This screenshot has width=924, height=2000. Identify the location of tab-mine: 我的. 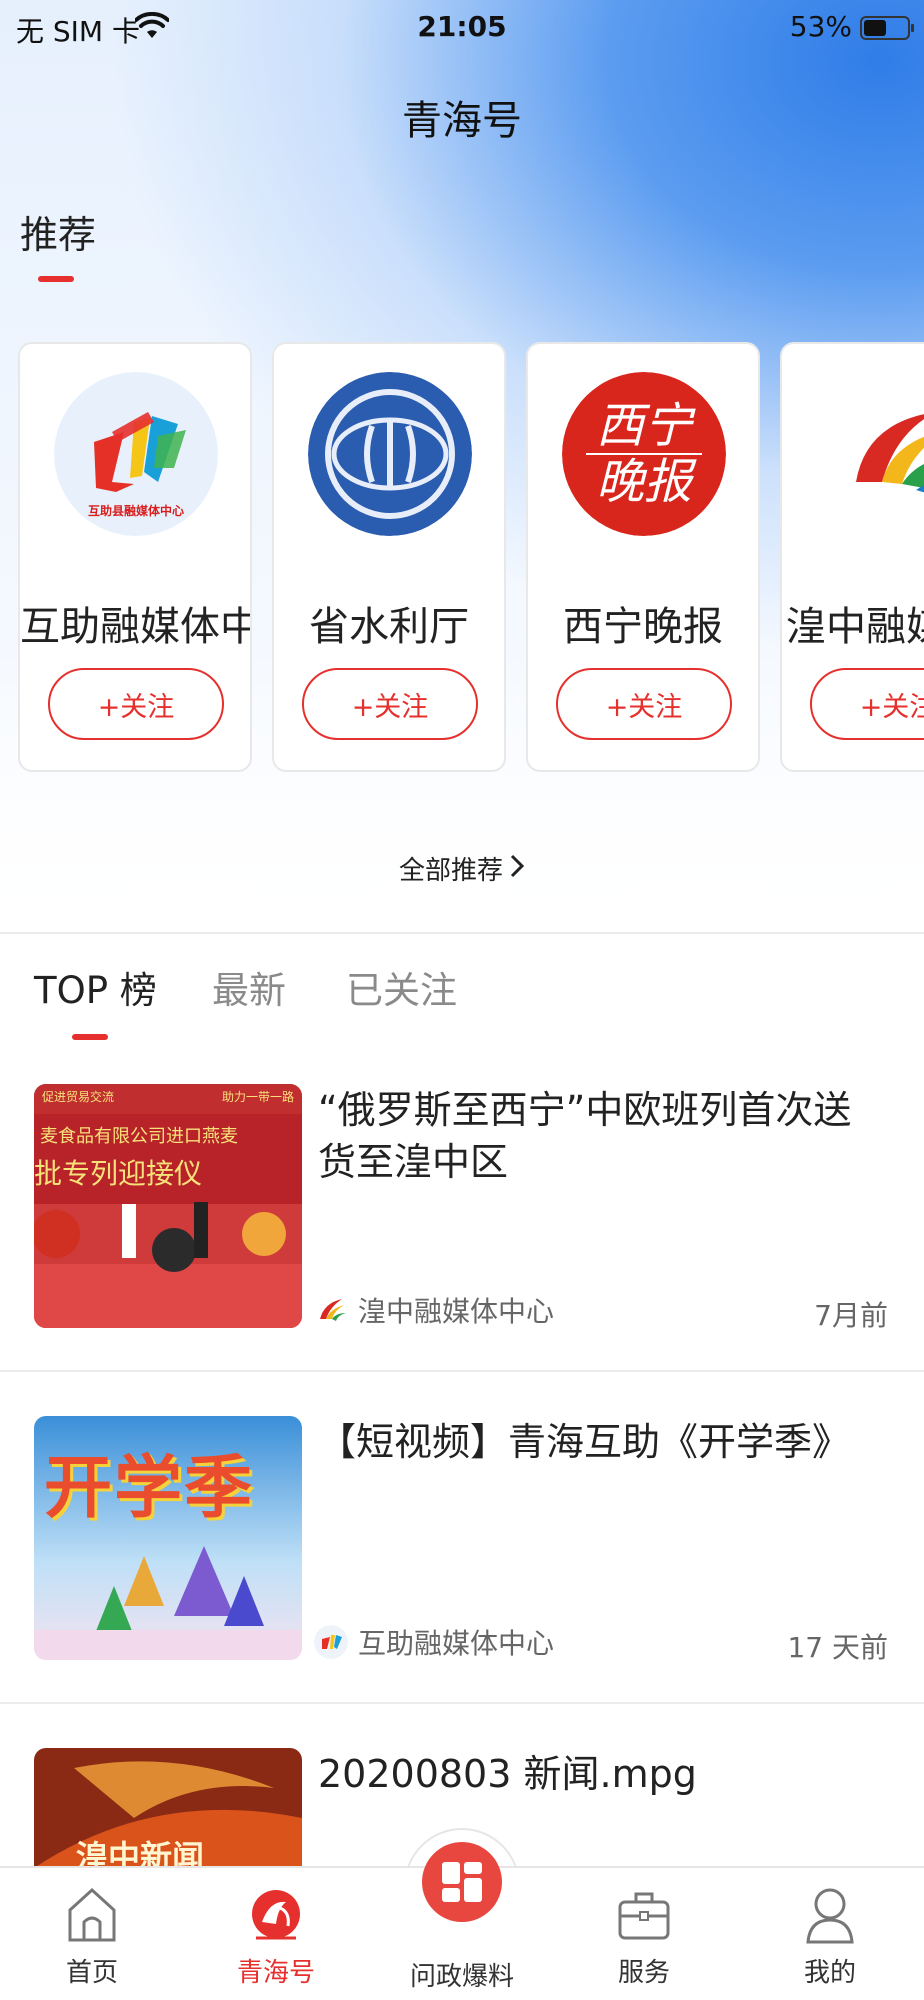
(830, 1935).